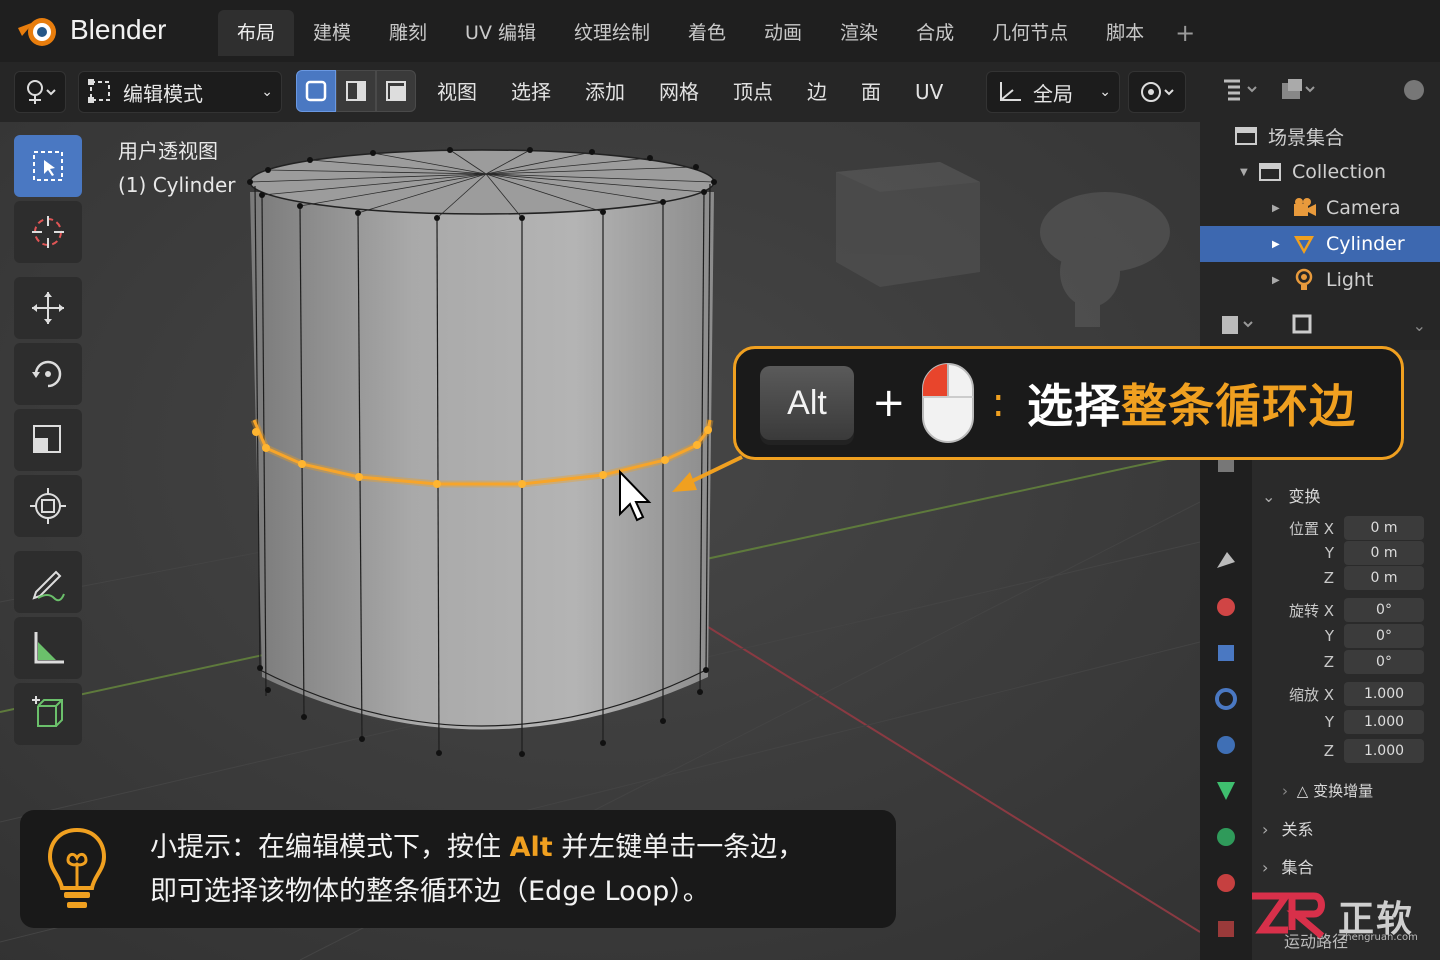  What do you see at coordinates (1226, 561) in the screenshot?
I see `tab-modifiers` at bounding box center [1226, 561].